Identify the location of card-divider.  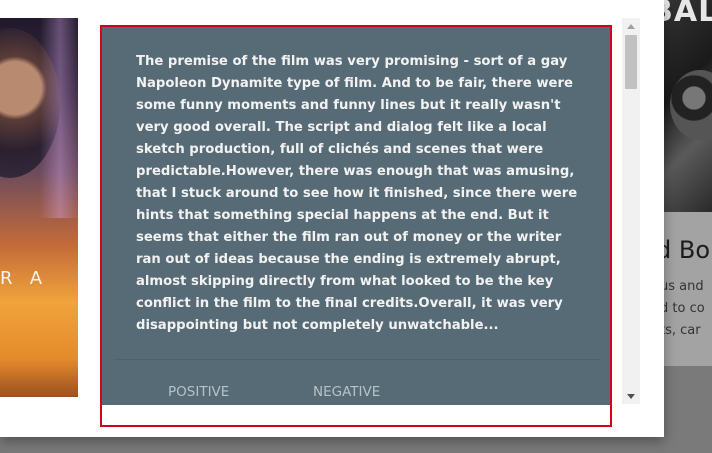
(357, 359).